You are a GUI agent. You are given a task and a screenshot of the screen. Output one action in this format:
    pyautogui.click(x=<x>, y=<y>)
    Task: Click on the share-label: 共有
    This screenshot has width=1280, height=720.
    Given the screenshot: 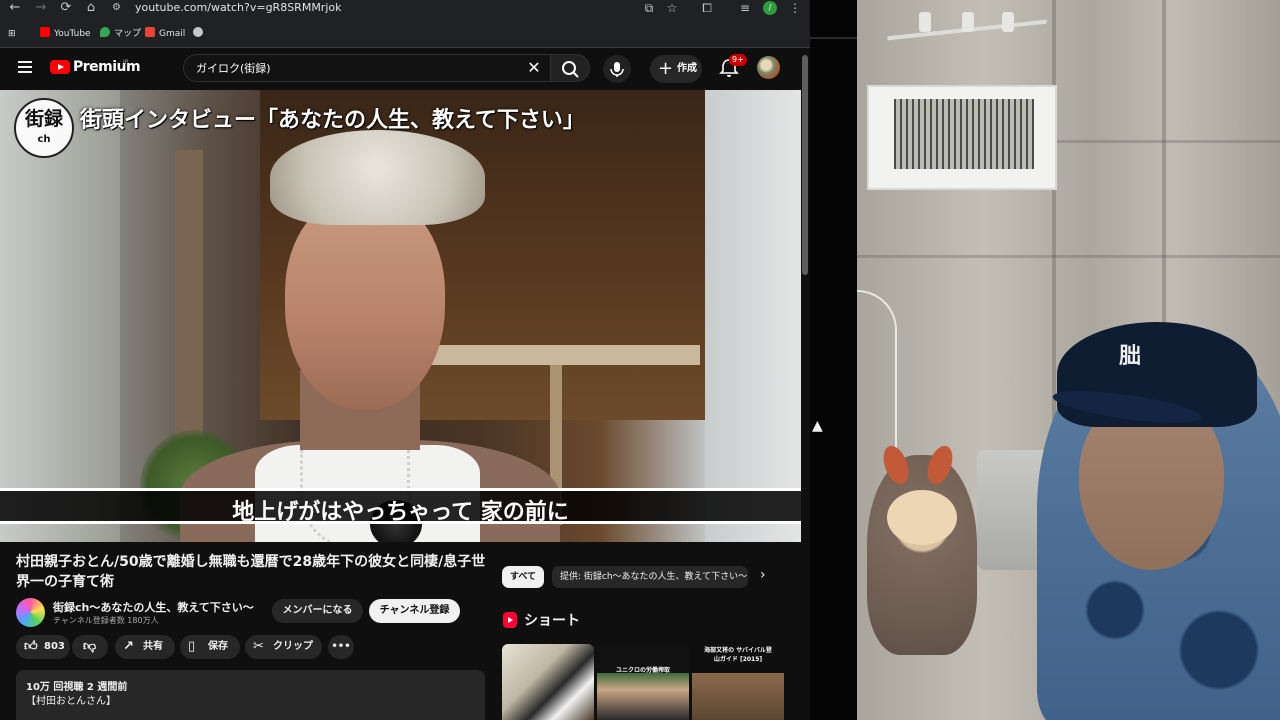 What is the action you would take?
    pyautogui.click(x=153, y=646)
    